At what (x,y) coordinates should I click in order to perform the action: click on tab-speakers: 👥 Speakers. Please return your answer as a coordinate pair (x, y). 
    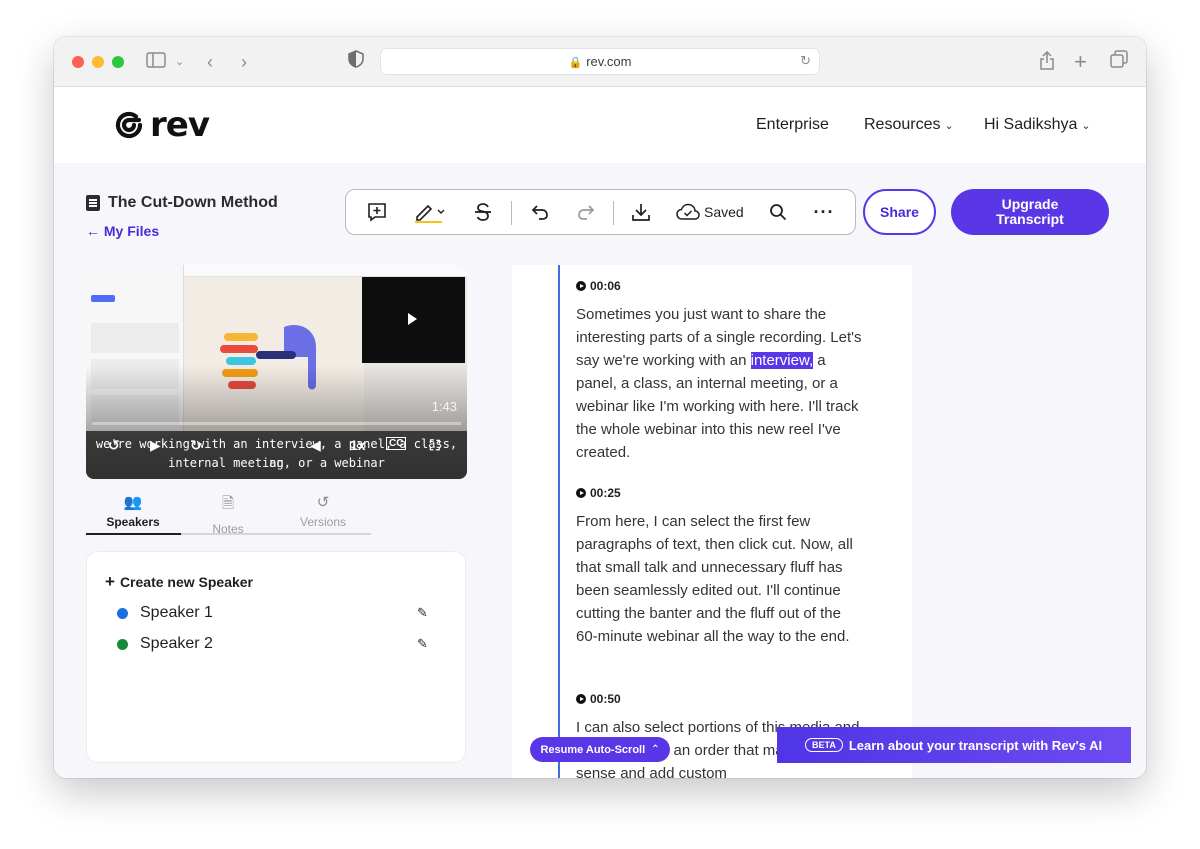
    Looking at the image, I should click on (133, 514).